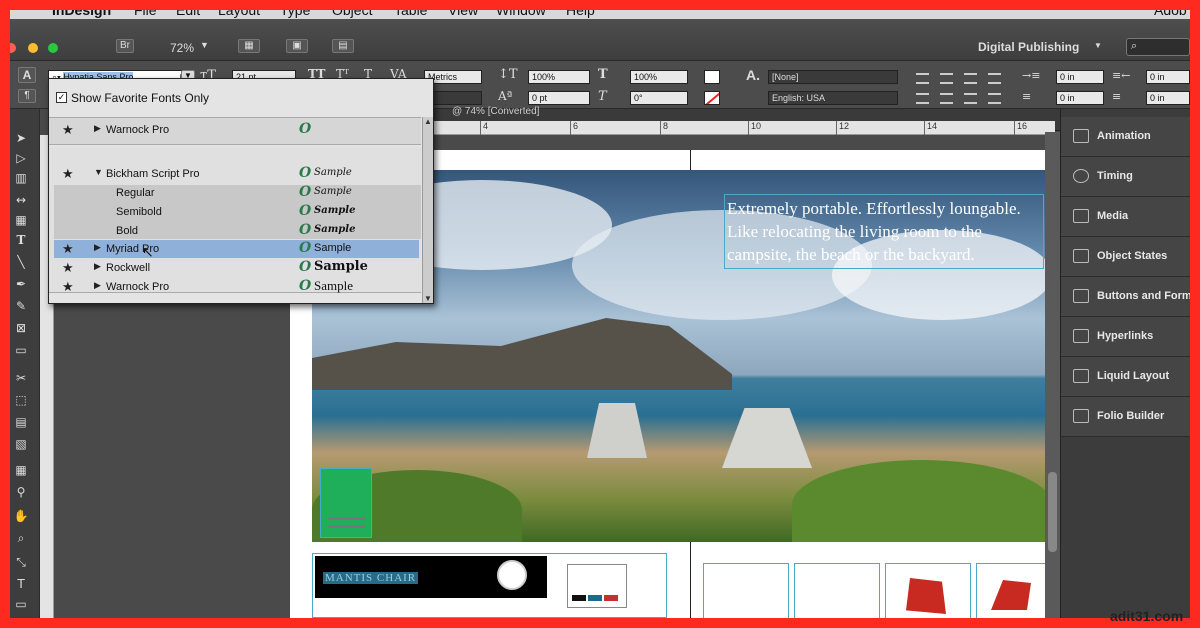  I want to click on first-line-indent-field: 0 in, so click(1080, 98).